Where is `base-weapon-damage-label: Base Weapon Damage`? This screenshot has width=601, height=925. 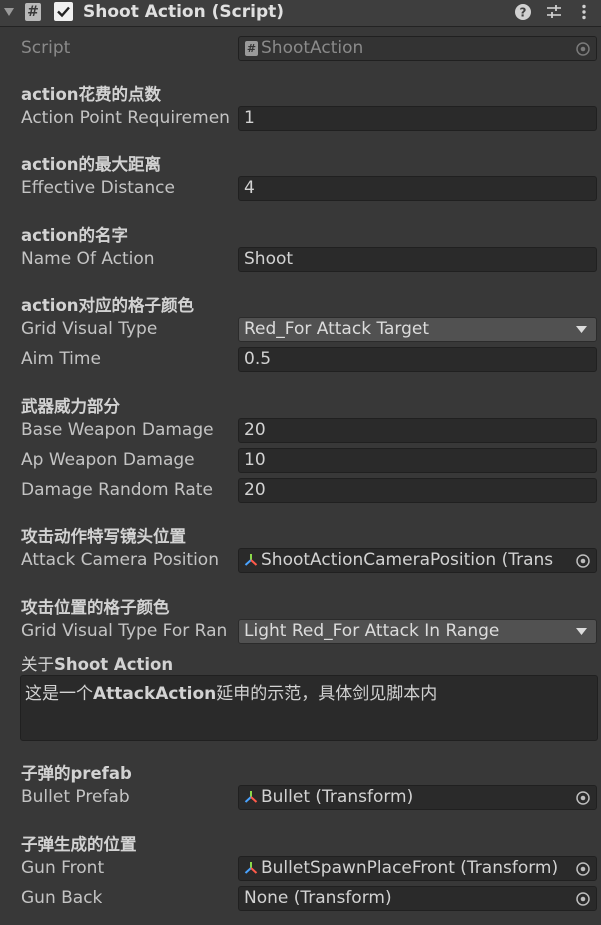 base-weapon-damage-label: Base Weapon Damage is located at coordinates (117, 430).